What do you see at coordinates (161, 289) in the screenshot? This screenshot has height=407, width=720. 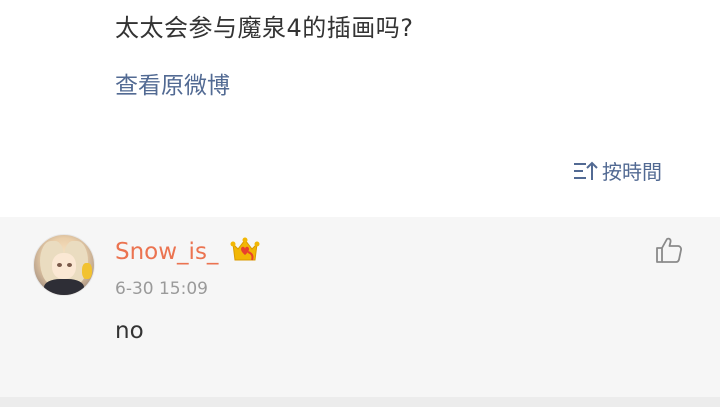 I see `comment-timestamp: 6-30 15:09` at bounding box center [161, 289].